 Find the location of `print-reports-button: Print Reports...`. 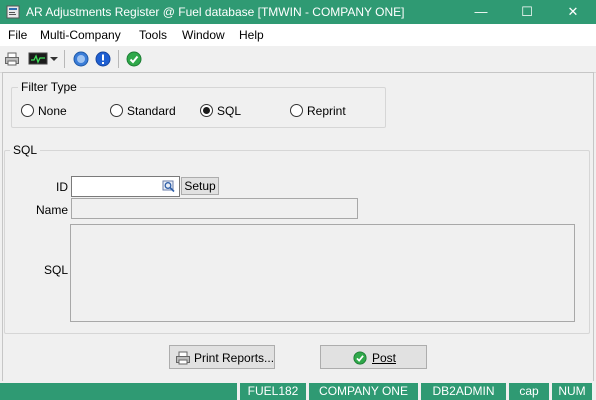

print-reports-button: Print Reports... is located at coordinates (222, 357).